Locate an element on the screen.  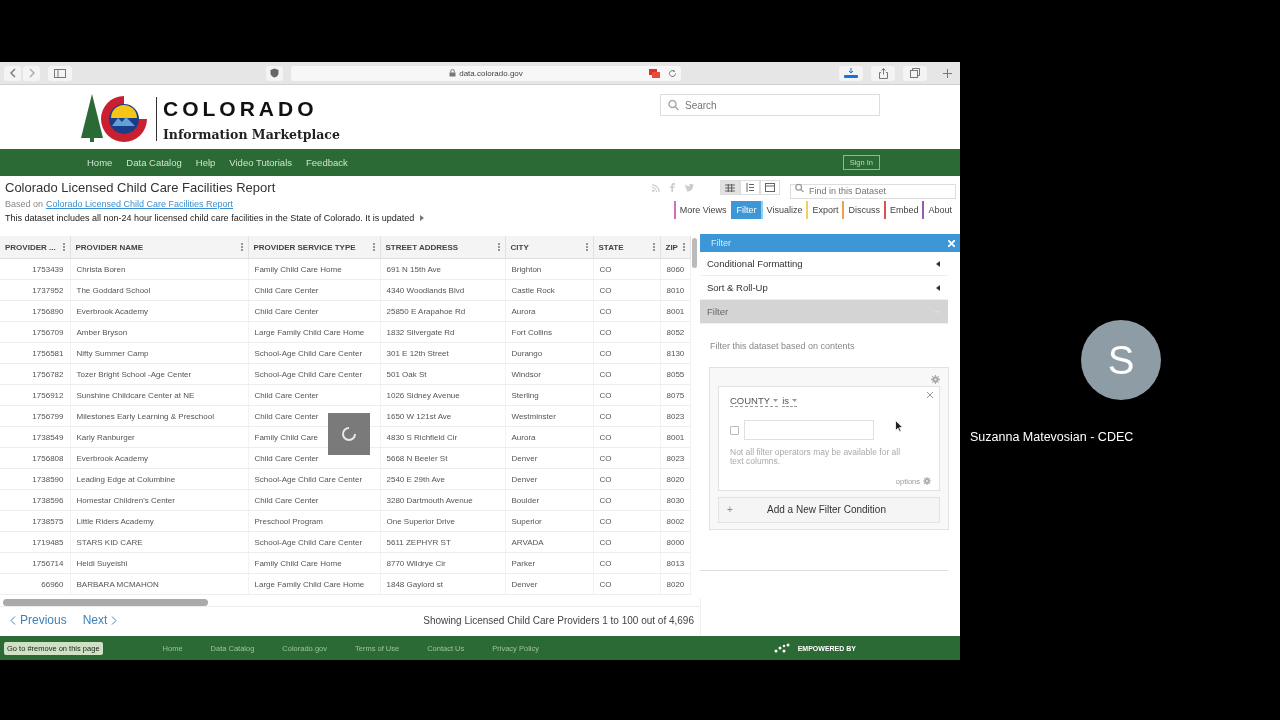
table-cell: 4830 S Richfield Cir is located at coordinates (442, 437).